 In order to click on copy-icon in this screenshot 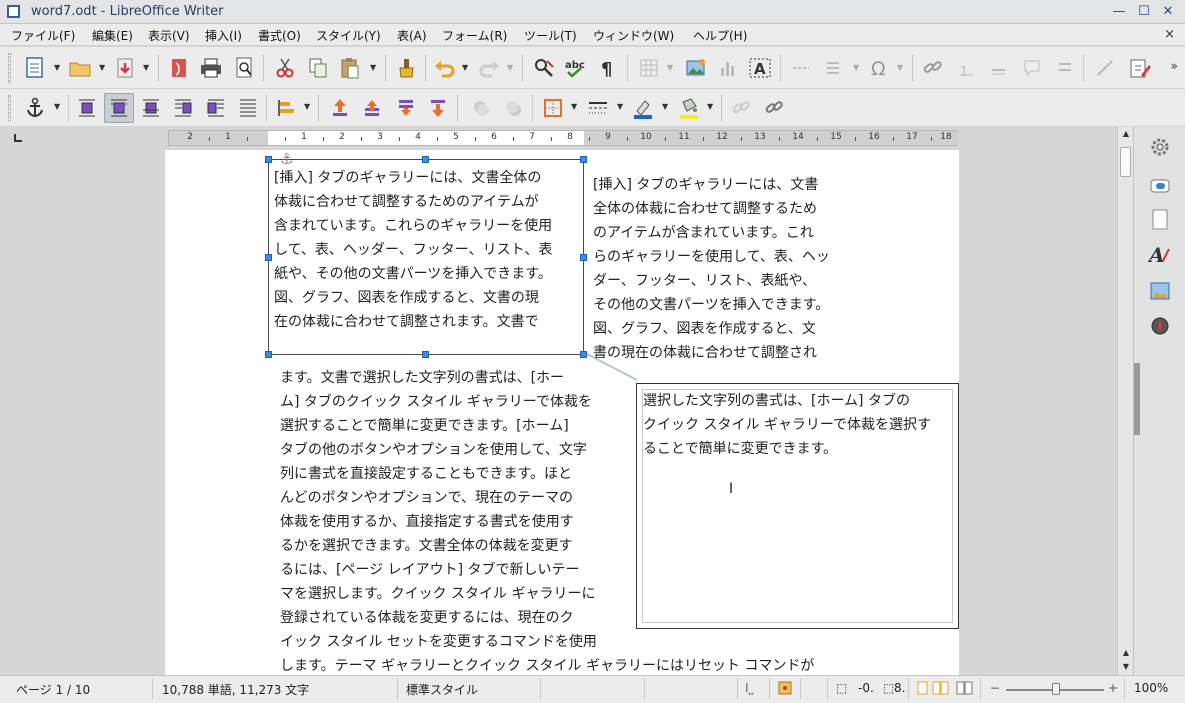, I will do `click(318, 68)`.